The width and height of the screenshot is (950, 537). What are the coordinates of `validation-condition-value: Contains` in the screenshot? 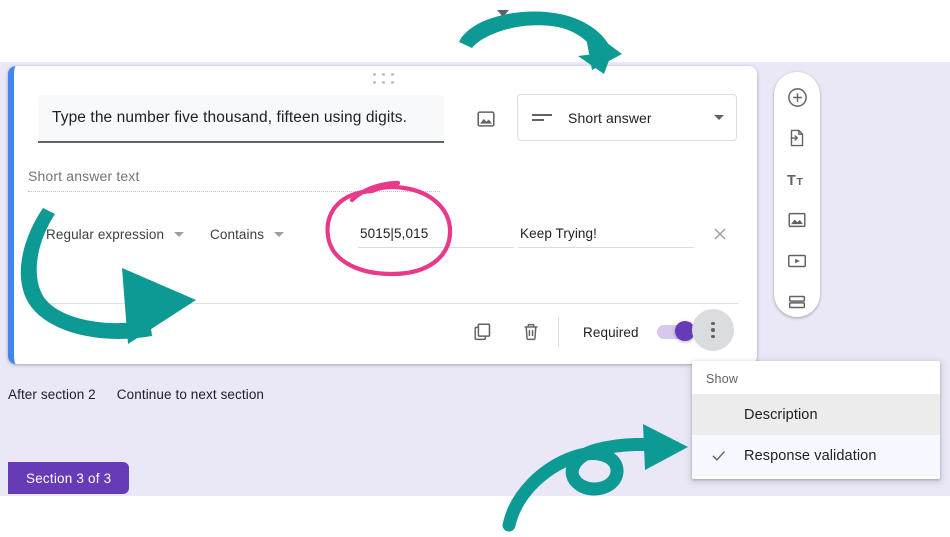 It's located at (237, 234).